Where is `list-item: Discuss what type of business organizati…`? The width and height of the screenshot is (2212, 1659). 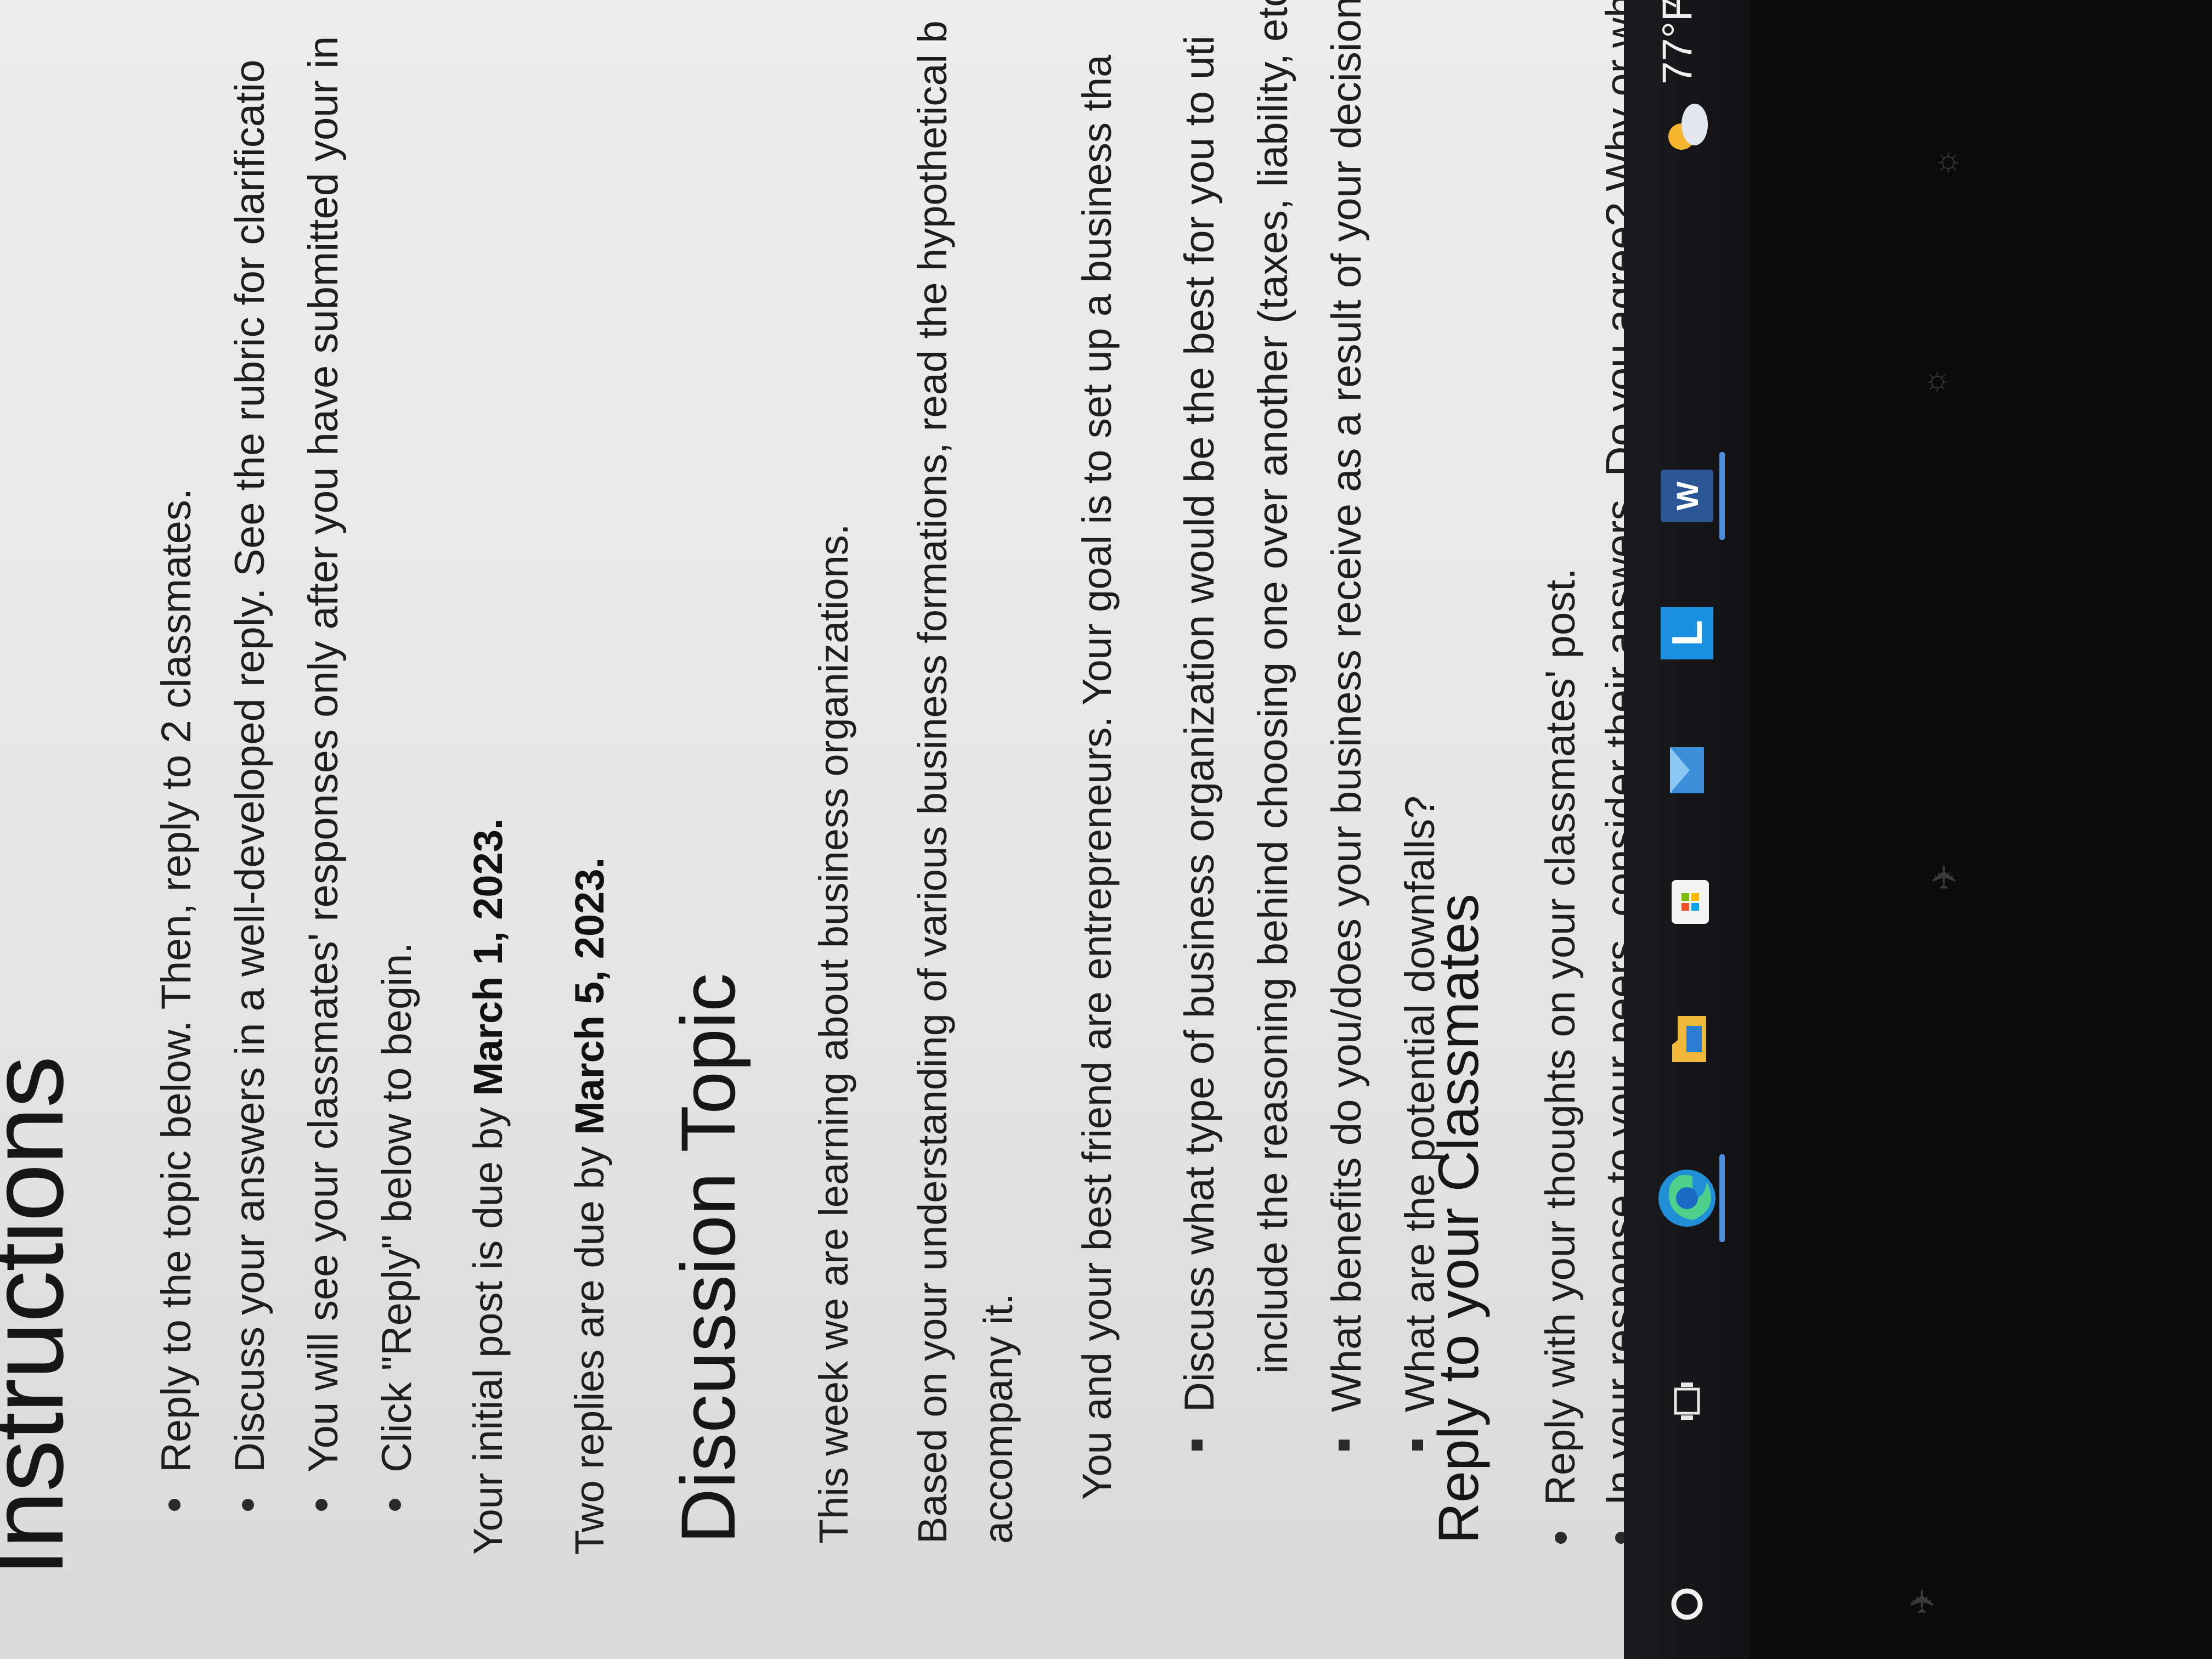 list-item: Discuss what type of business organizati… is located at coordinates (1200, 725).